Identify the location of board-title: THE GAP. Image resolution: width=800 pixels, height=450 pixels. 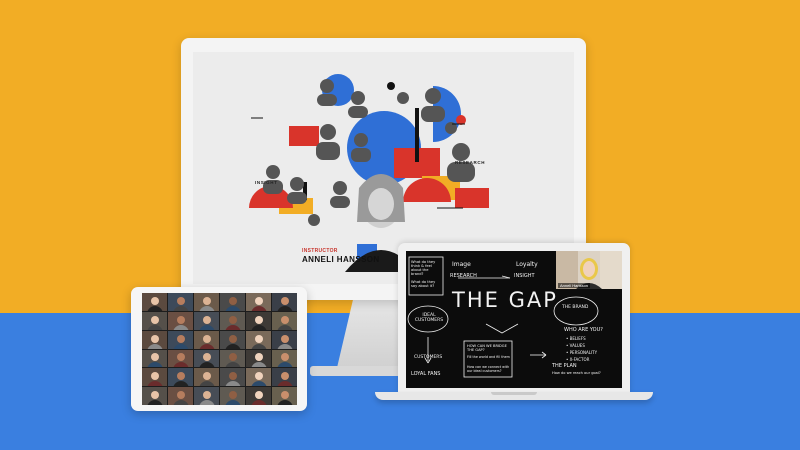
(505, 300).